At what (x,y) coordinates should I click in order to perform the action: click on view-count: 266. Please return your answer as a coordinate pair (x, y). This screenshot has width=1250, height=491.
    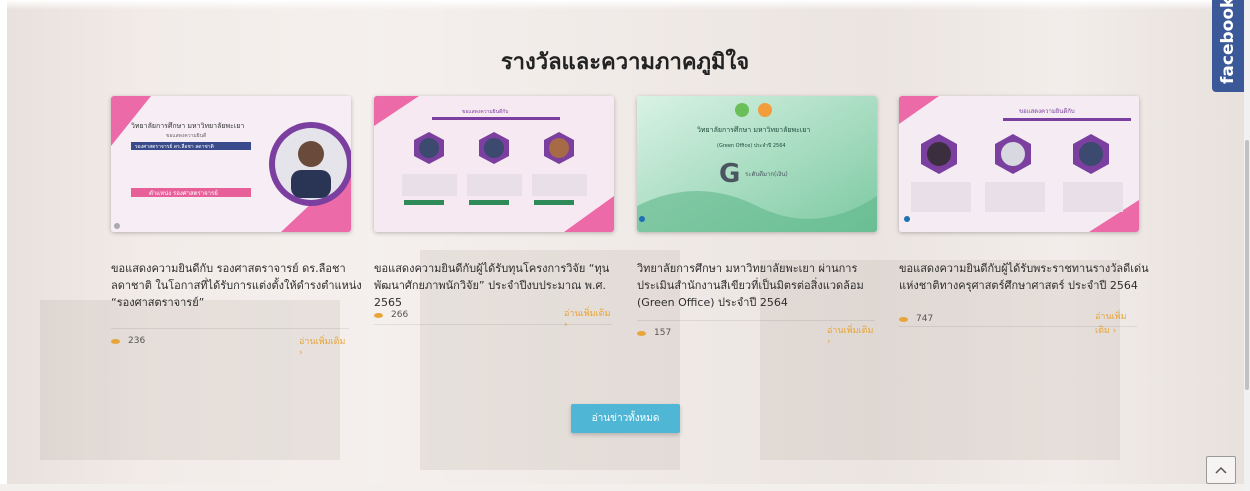
    Looking at the image, I should click on (391, 315).